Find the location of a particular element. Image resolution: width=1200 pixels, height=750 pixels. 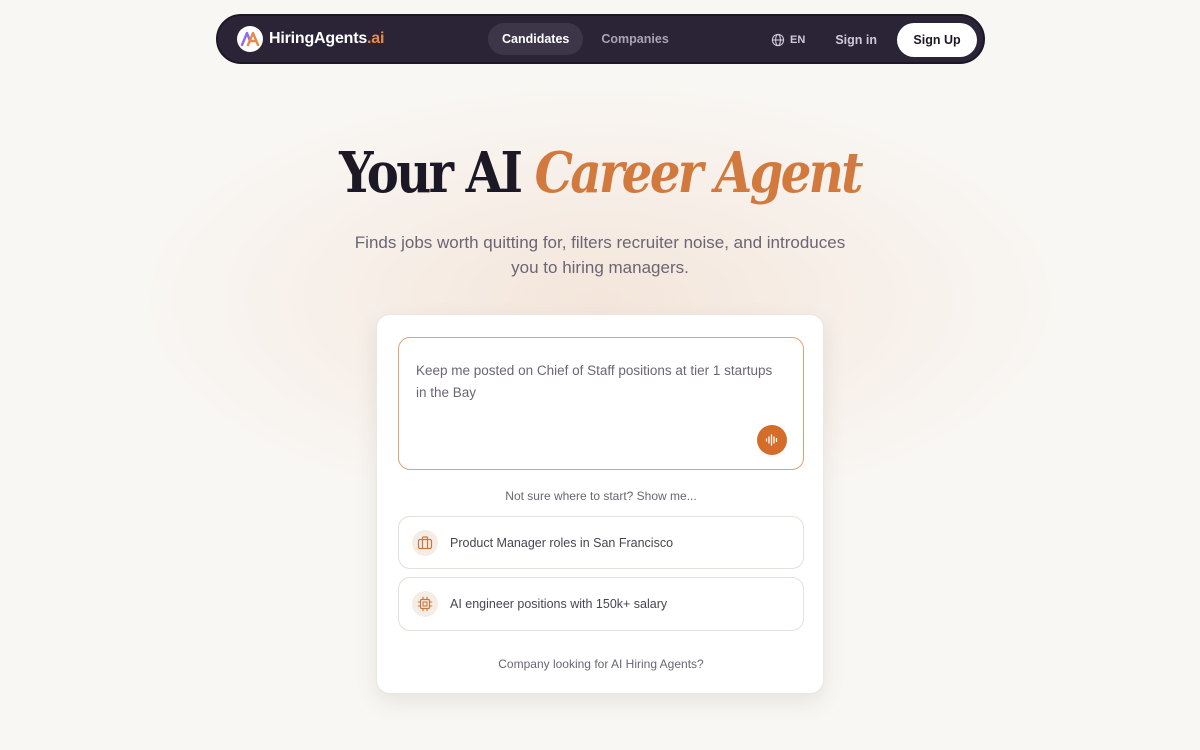

voice-input-button is located at coordinates (772, 440).